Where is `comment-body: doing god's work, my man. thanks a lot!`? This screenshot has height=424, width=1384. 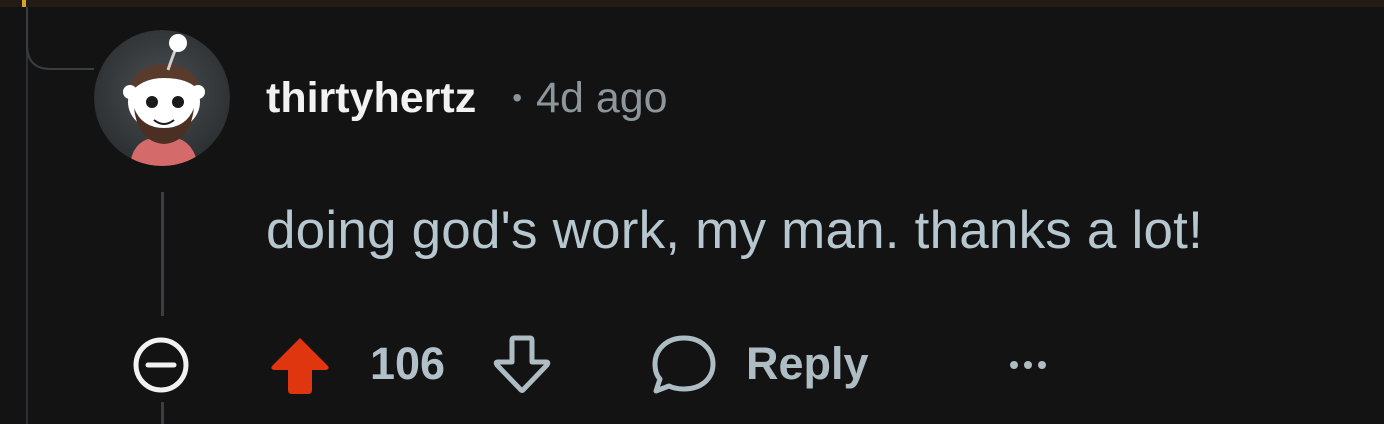 comment-body: doing god's work, my man. thanks a lot! is located at coordinates (735, 230).